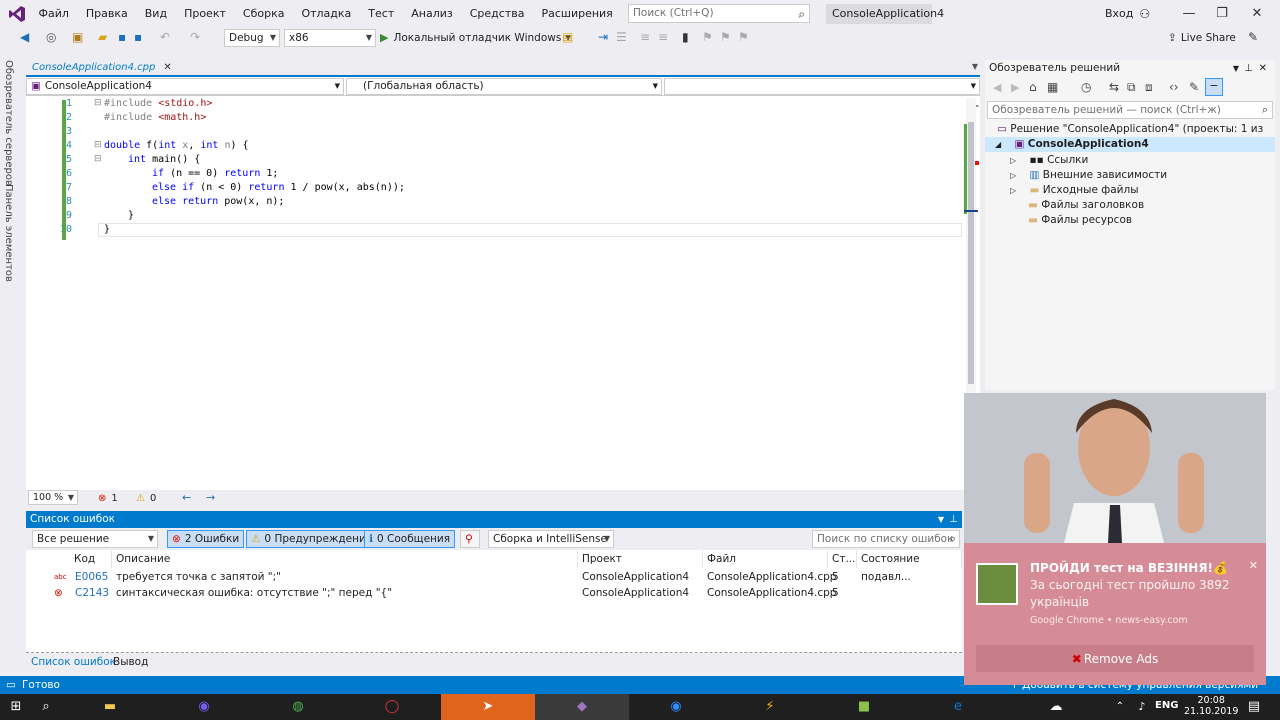 The width and height of the screenshot is (1280, 720). I want to click on next-issue-icon: →, so click(210, 497).